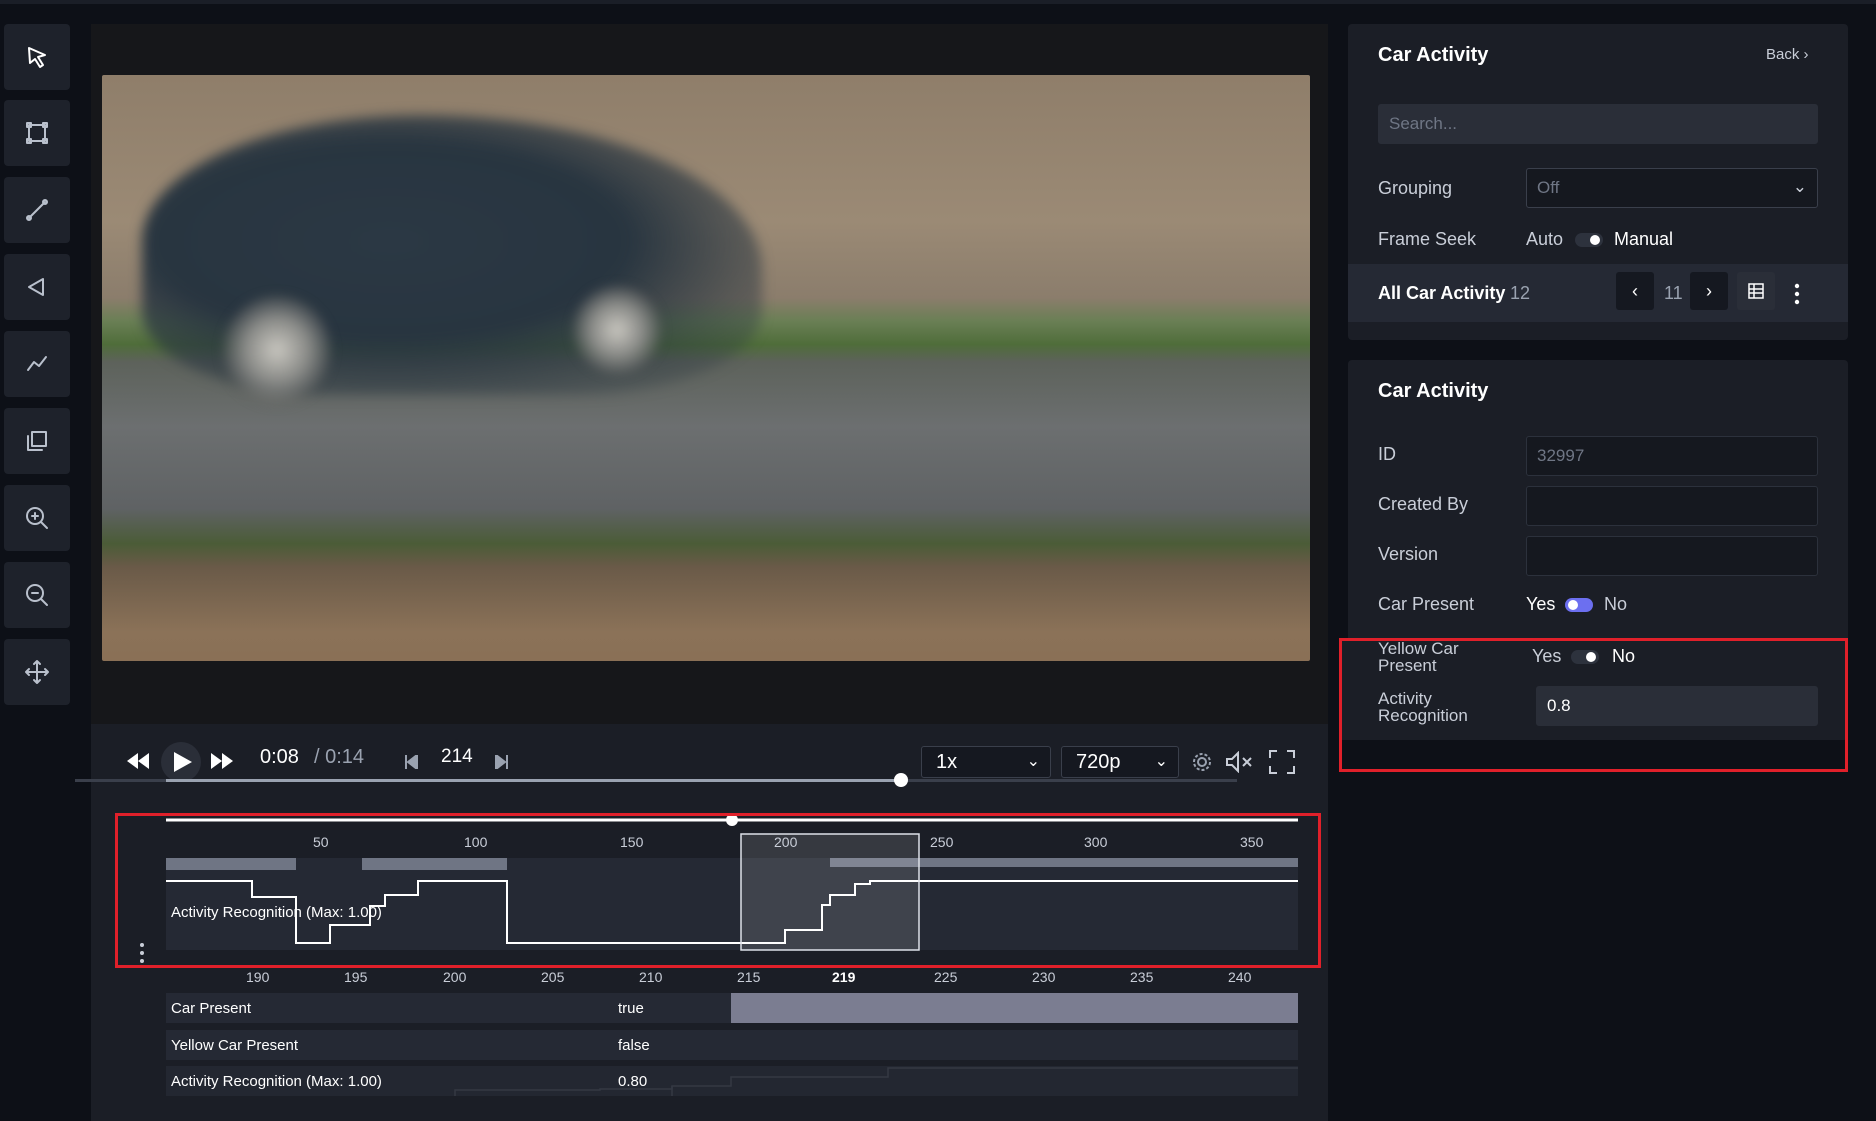 The width and height of the screenshot is (1876, 1121). What do you see at coordinates (651, 977) in the screenshot?
I see `detail-tick: 210` at bounding box center [651, 977].